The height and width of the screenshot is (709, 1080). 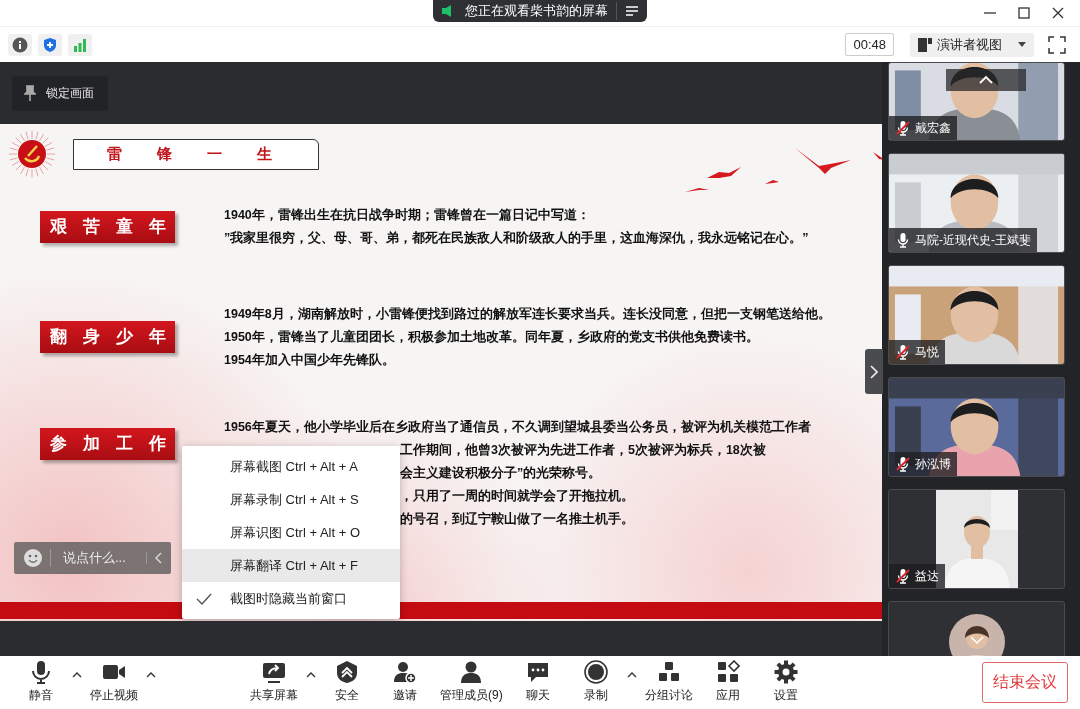 I want to click on chevron-up-icon, so click(x=986, y=80).